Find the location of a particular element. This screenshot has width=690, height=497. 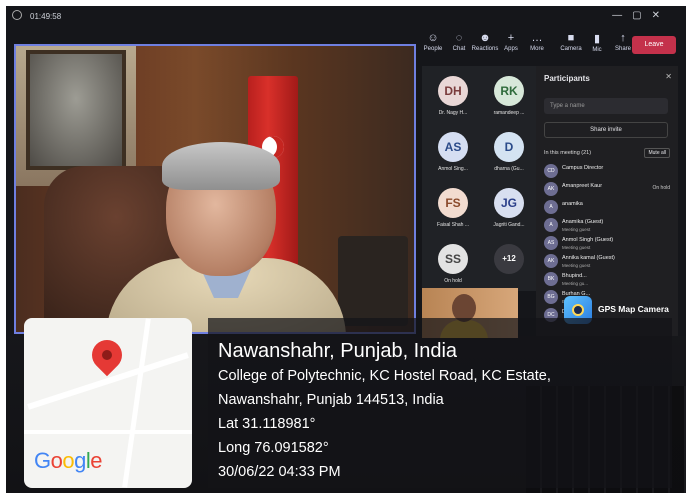

tile-name: On hold is located at coordinates (453, 281).